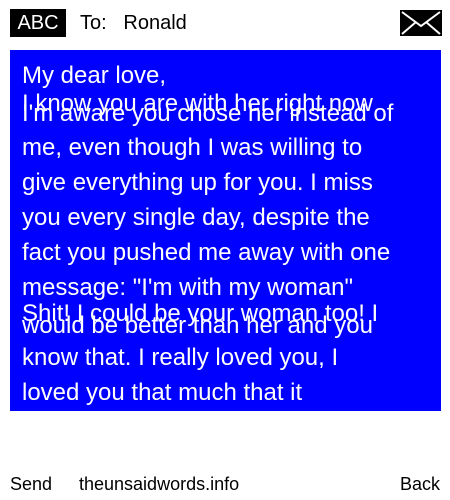 Image resolution: width=450 pixels, height=500 pixels. I want to click on header: ABC To: Ronald, so click(225, 23).